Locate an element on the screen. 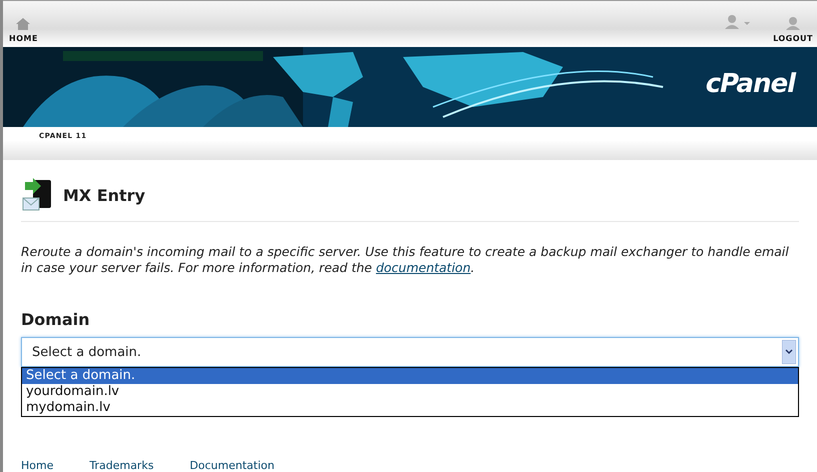 The width and height of the screenshot is (817, 472). user-icon is located at coordinates (738, 22).